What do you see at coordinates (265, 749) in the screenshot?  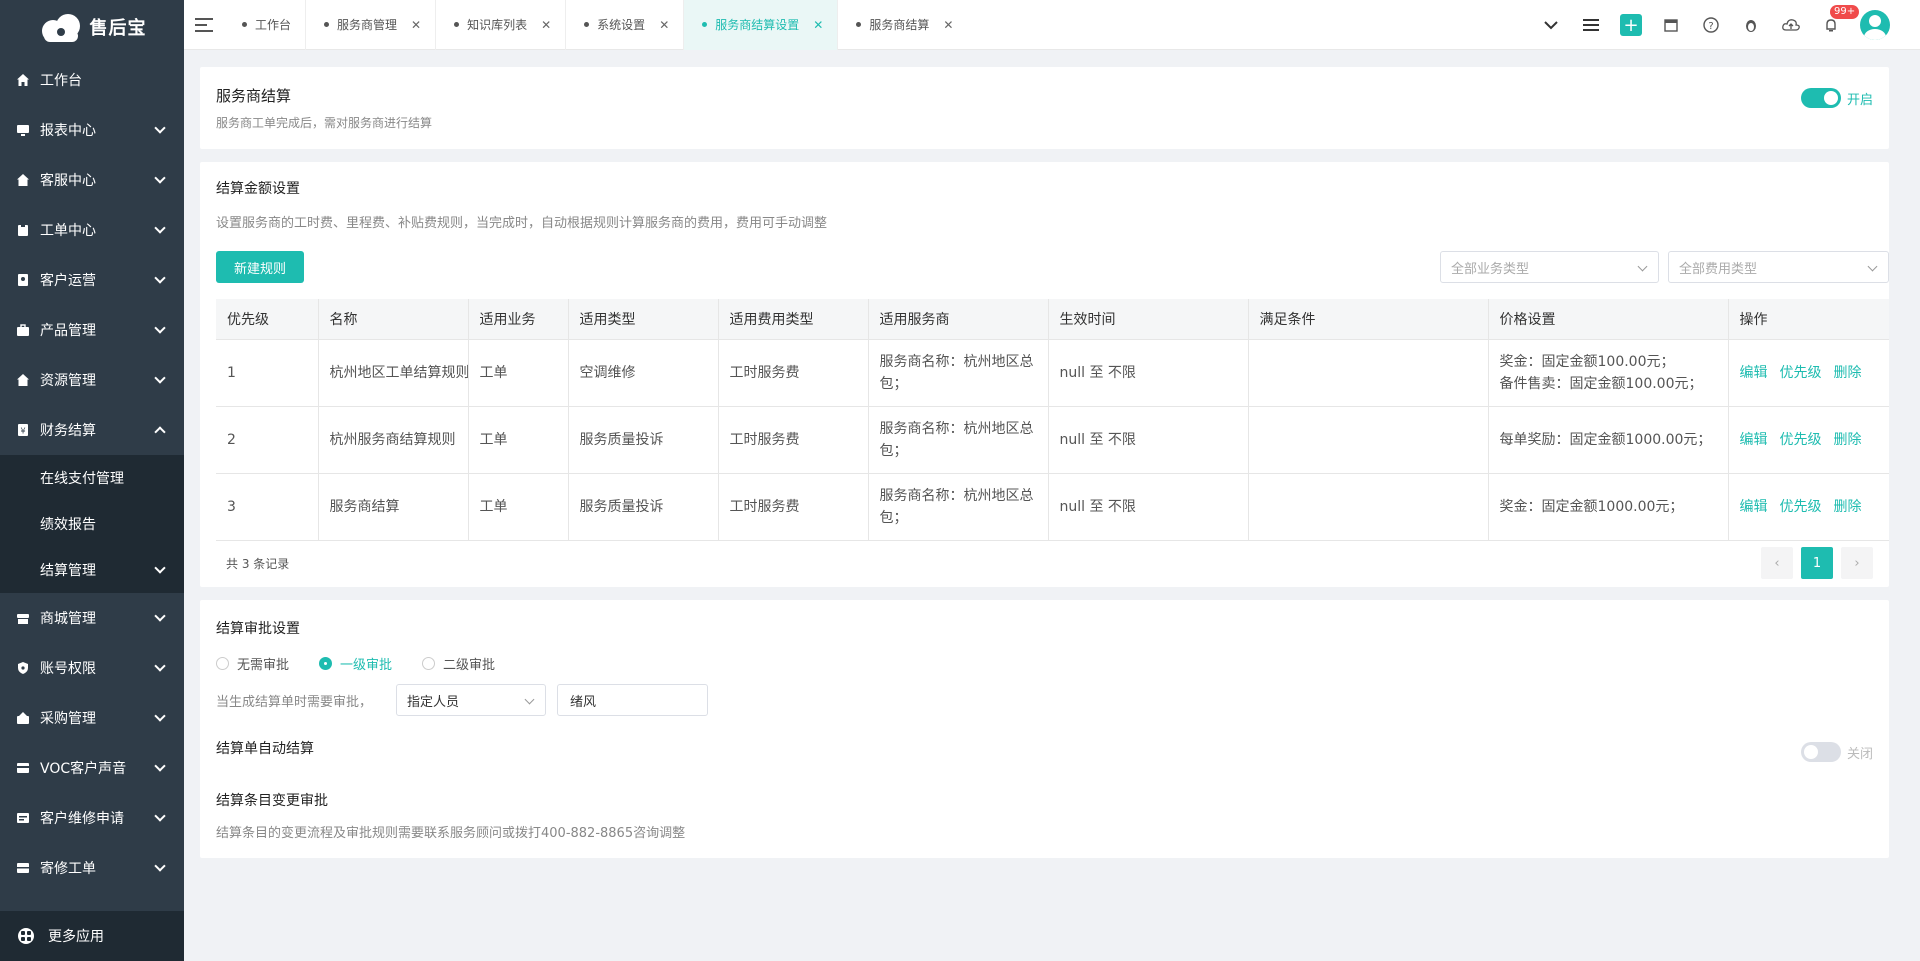 I see `auto-settle-title: 结算单自动结算` at bounding box center [265, 749].